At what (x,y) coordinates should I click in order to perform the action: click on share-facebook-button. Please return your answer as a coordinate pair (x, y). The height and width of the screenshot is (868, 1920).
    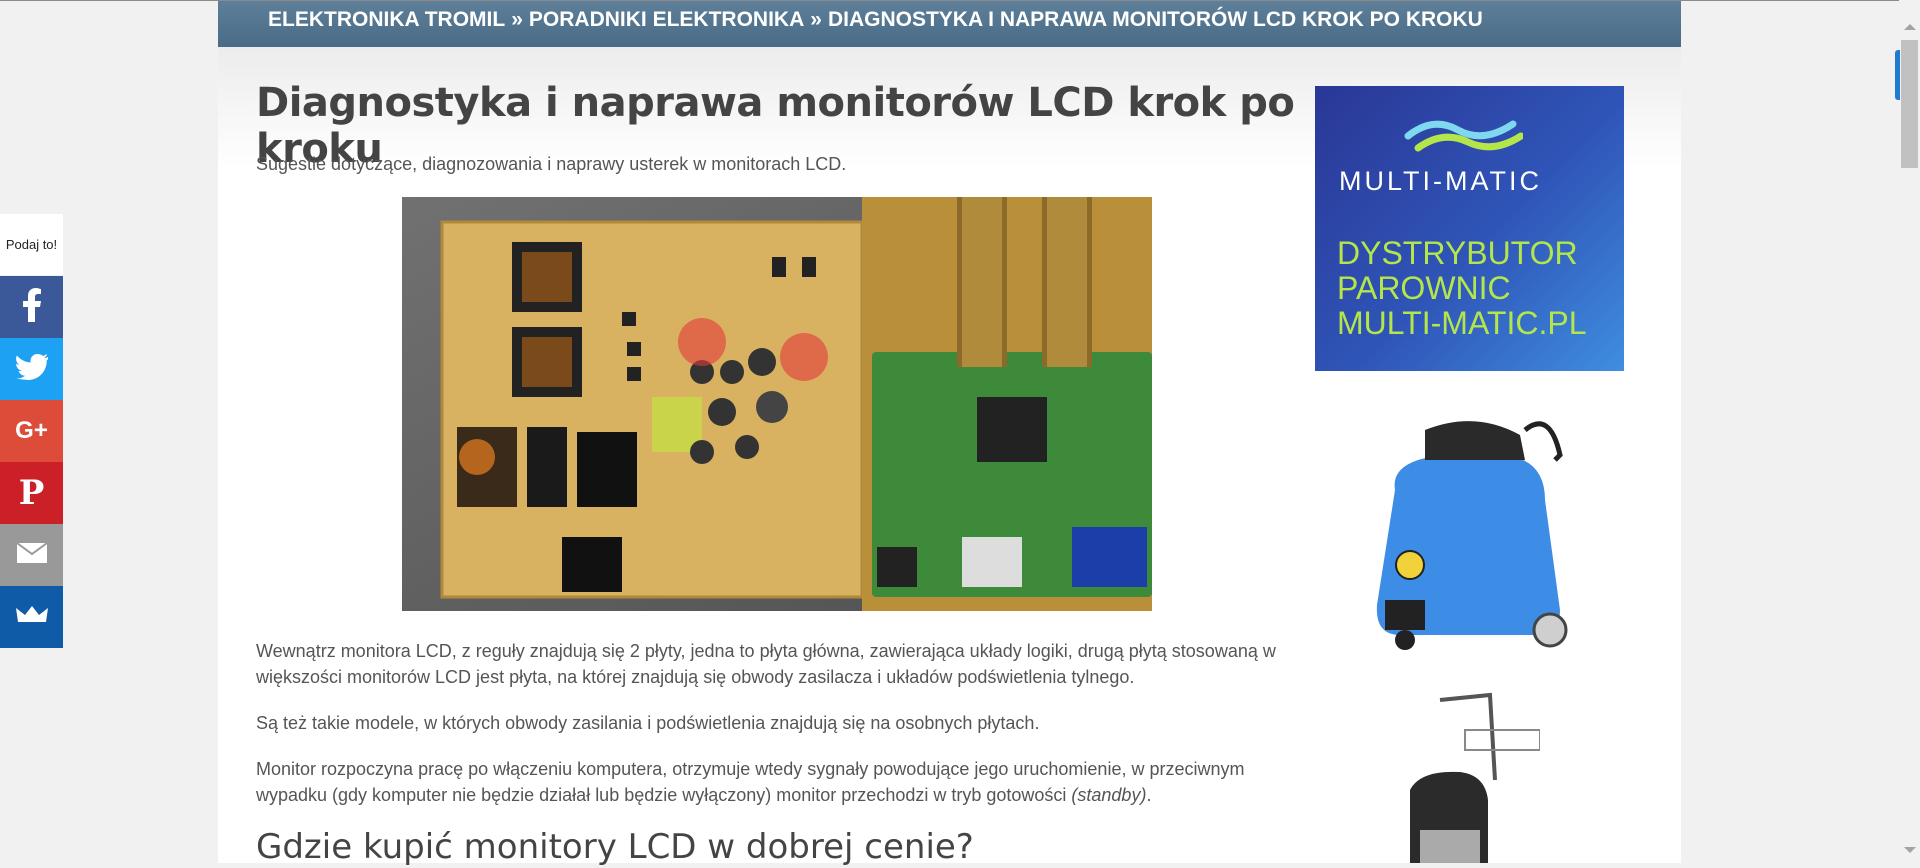
    Looking at the image, I should click on (31, 307).